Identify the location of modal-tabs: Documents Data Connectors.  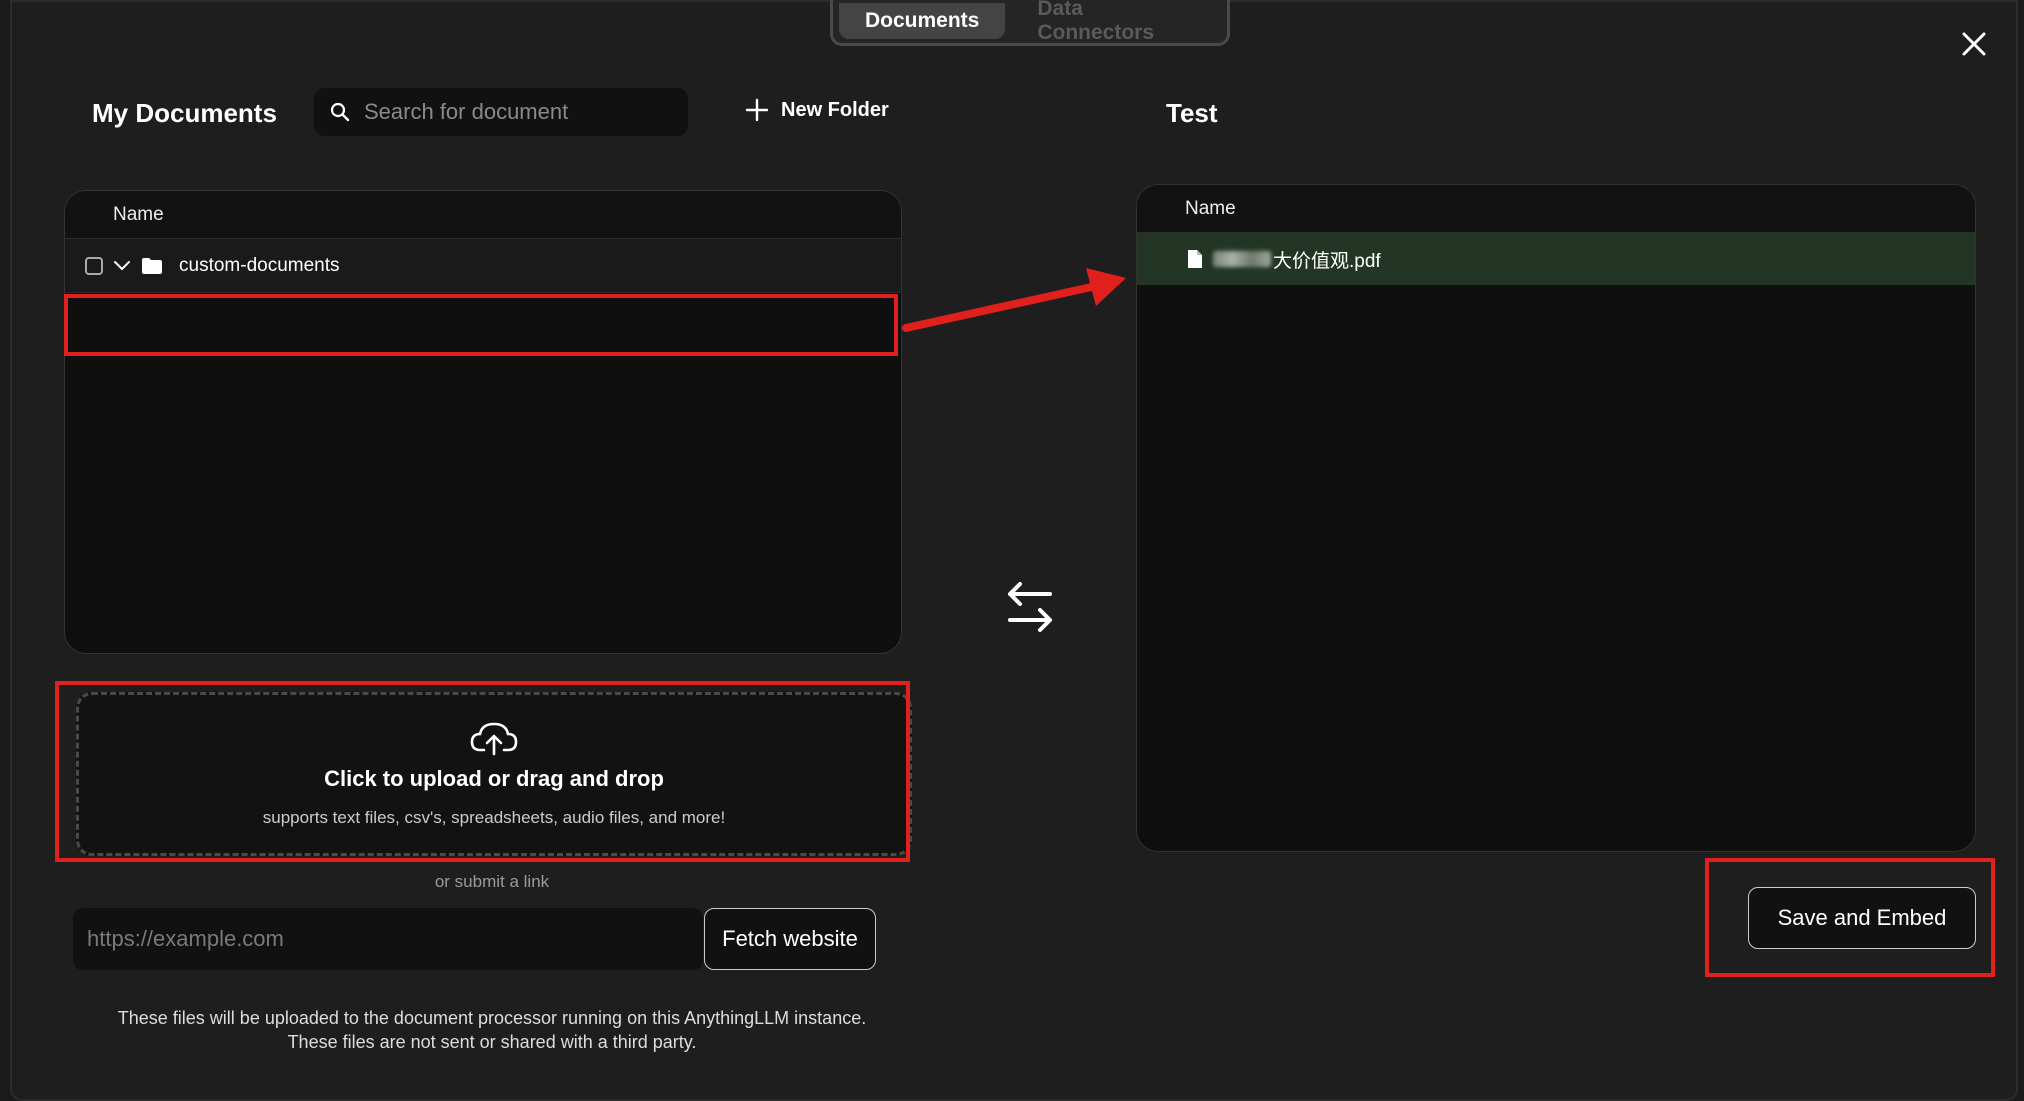
(1030, 23).